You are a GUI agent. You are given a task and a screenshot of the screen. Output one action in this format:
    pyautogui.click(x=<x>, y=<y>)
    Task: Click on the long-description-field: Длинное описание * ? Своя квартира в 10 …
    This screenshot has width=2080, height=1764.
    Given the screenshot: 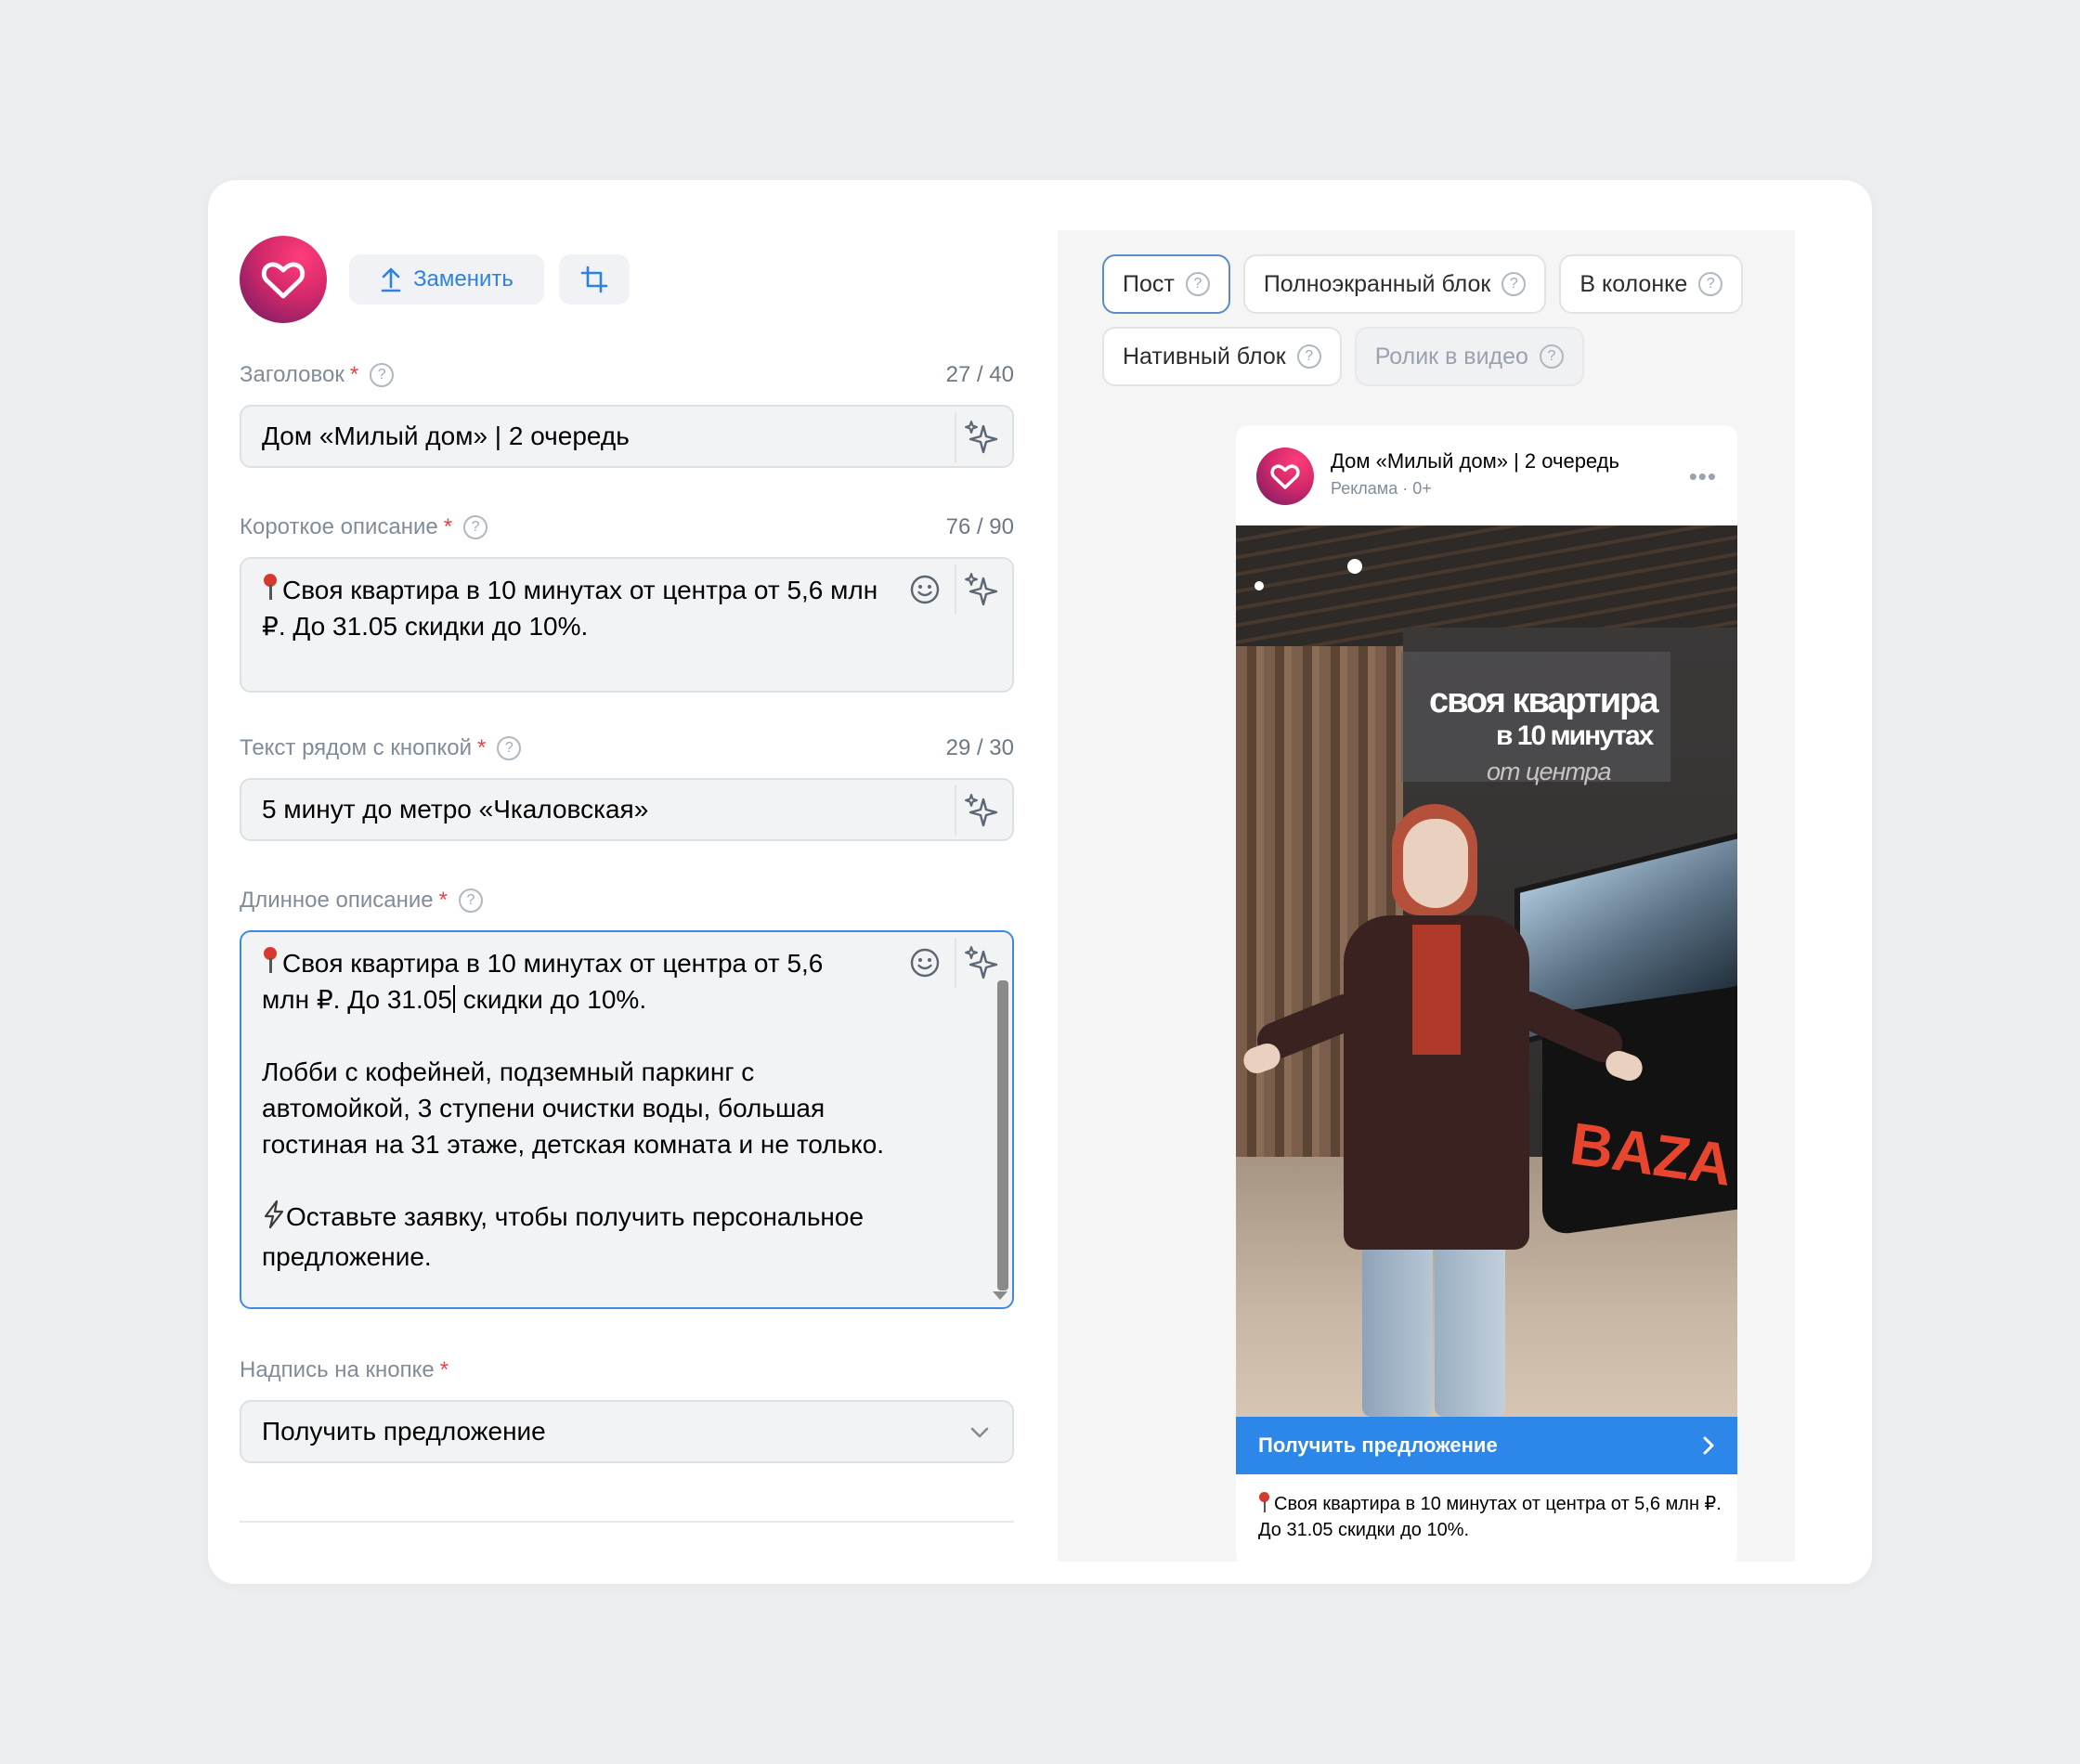 What is the action you would take?
    pyautogui.click(x=627, y=1096)
    